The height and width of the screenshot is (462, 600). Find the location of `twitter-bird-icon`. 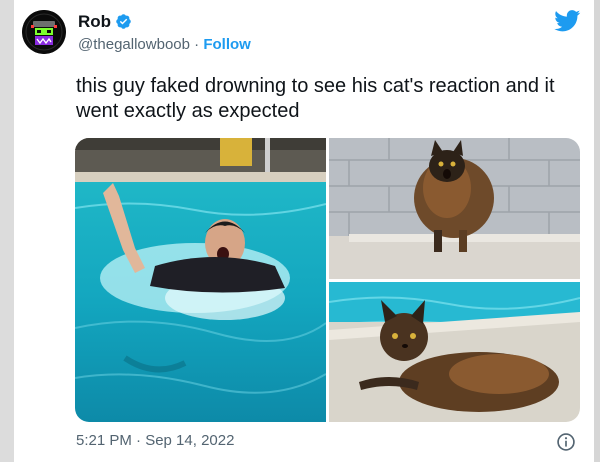

twitter-bird-icon is located at coordinates (567, 21).